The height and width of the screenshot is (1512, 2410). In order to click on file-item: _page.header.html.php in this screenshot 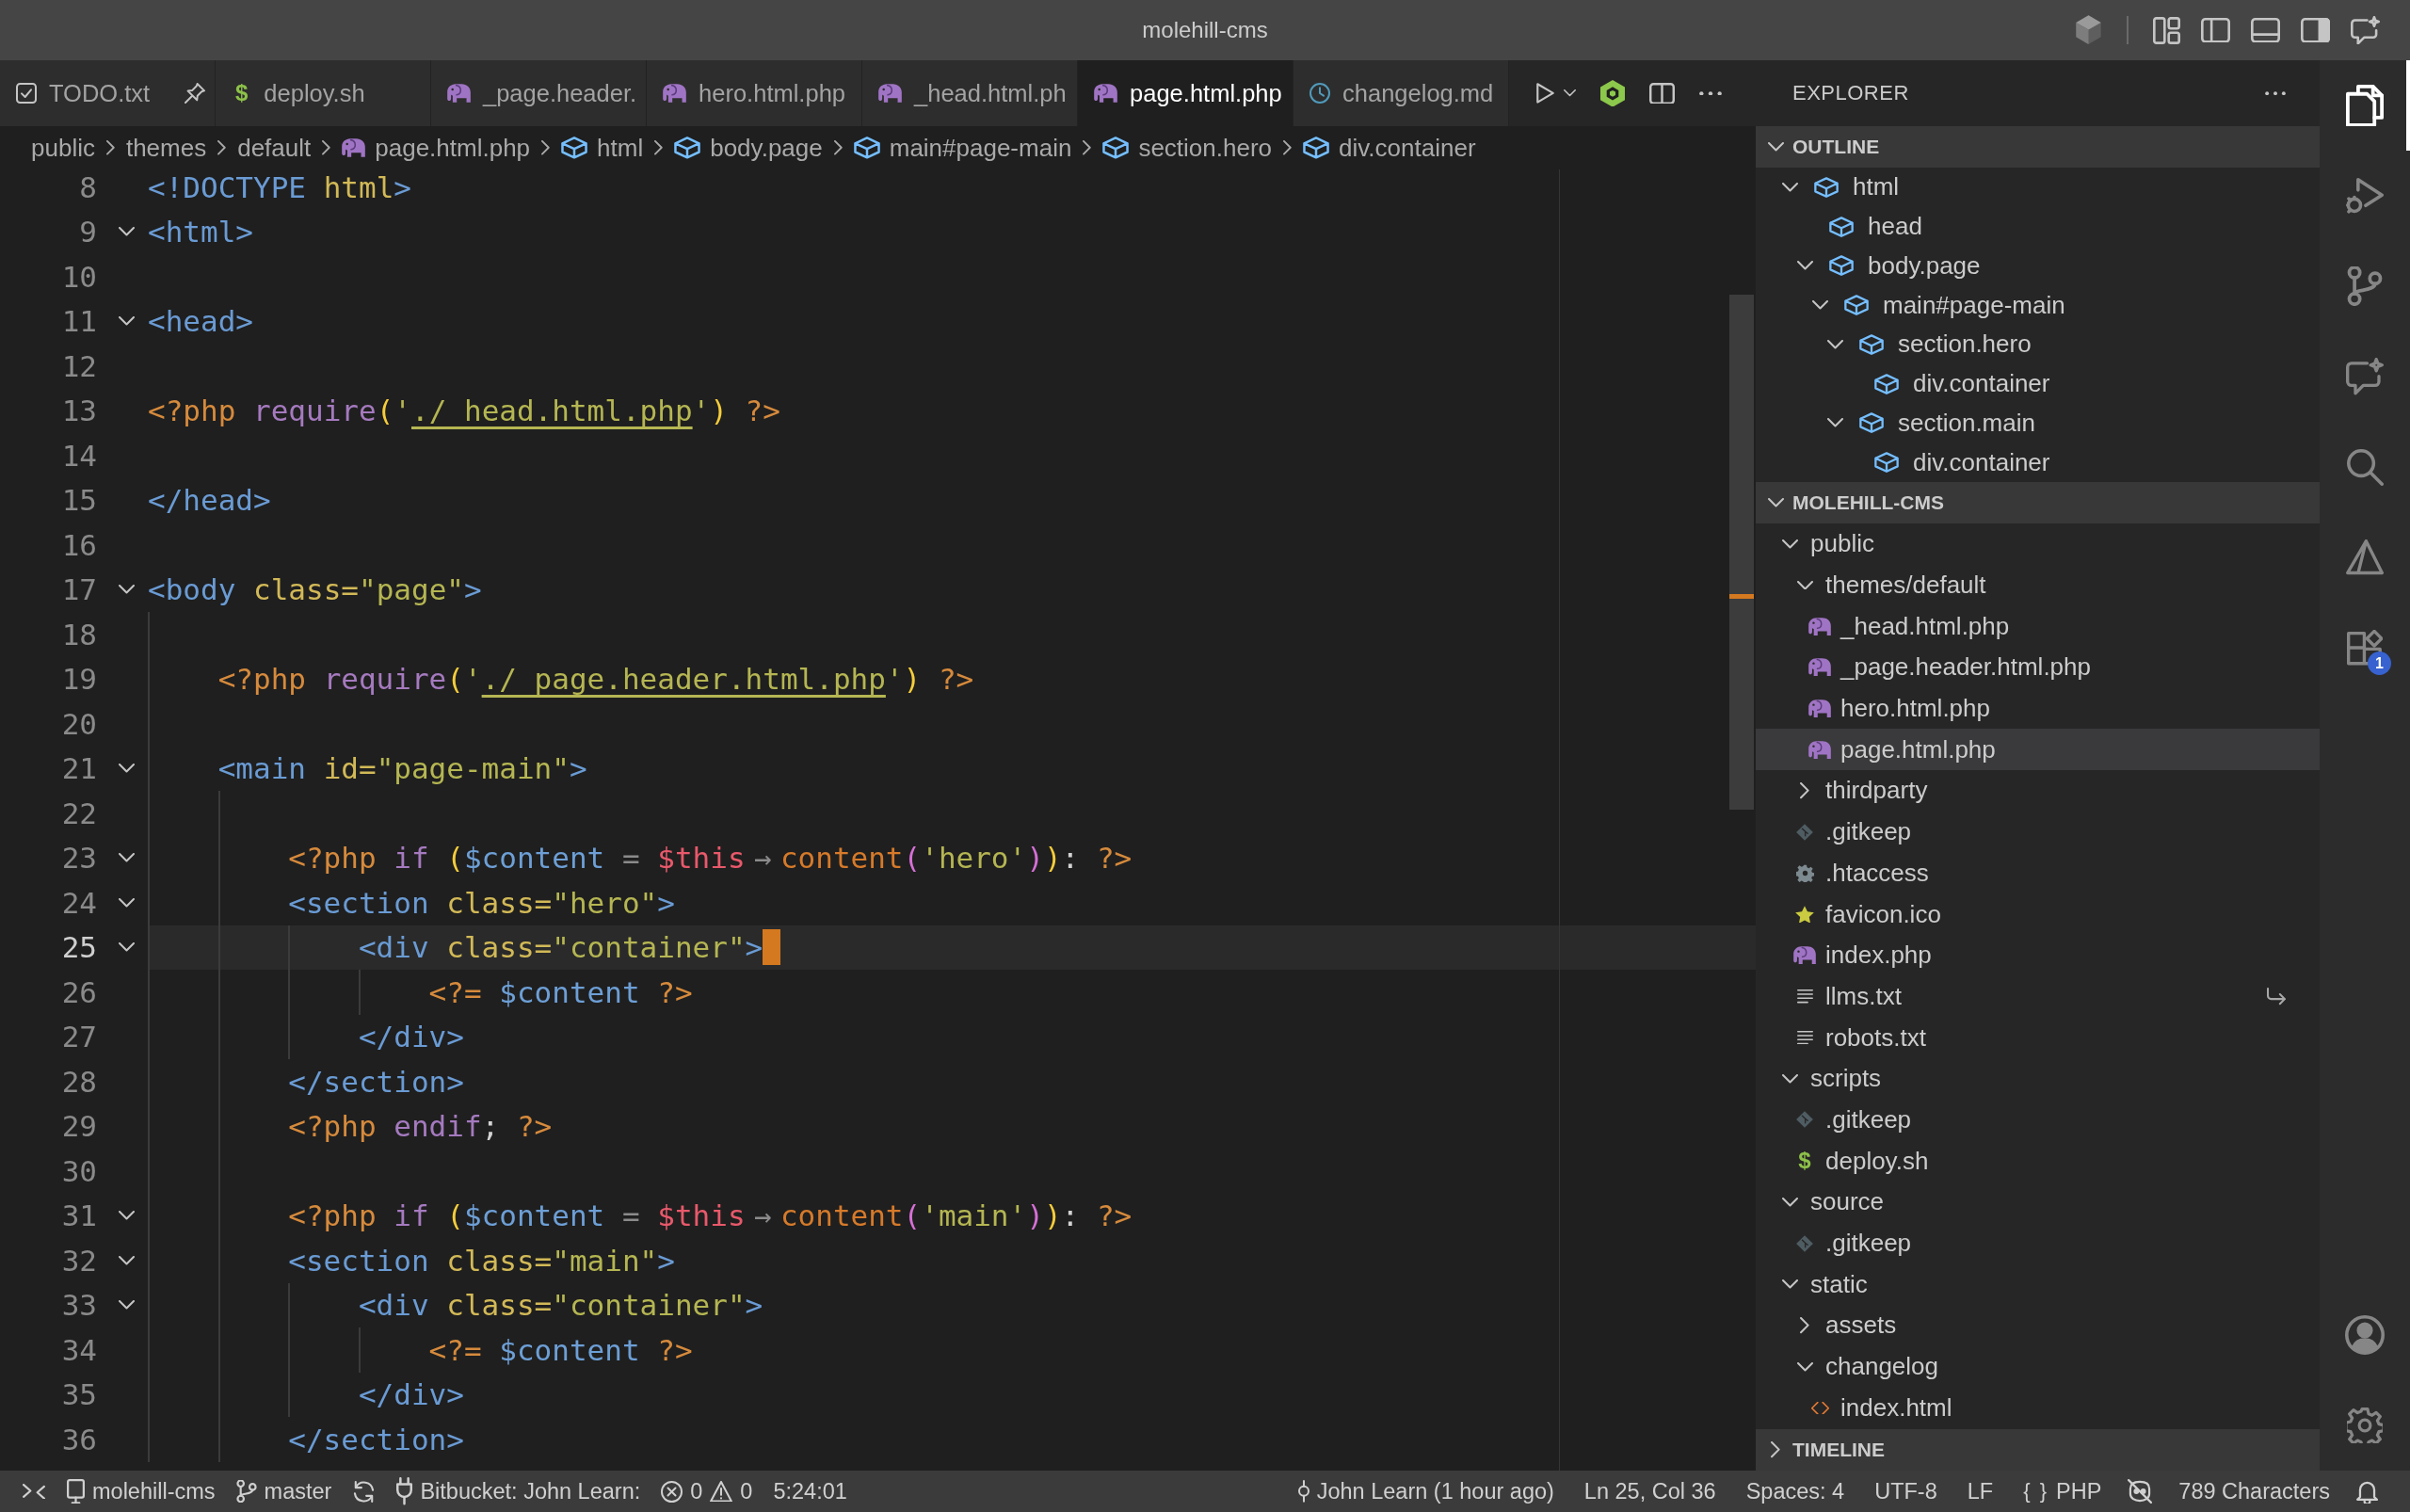, I will do `click(2038, 667)`.